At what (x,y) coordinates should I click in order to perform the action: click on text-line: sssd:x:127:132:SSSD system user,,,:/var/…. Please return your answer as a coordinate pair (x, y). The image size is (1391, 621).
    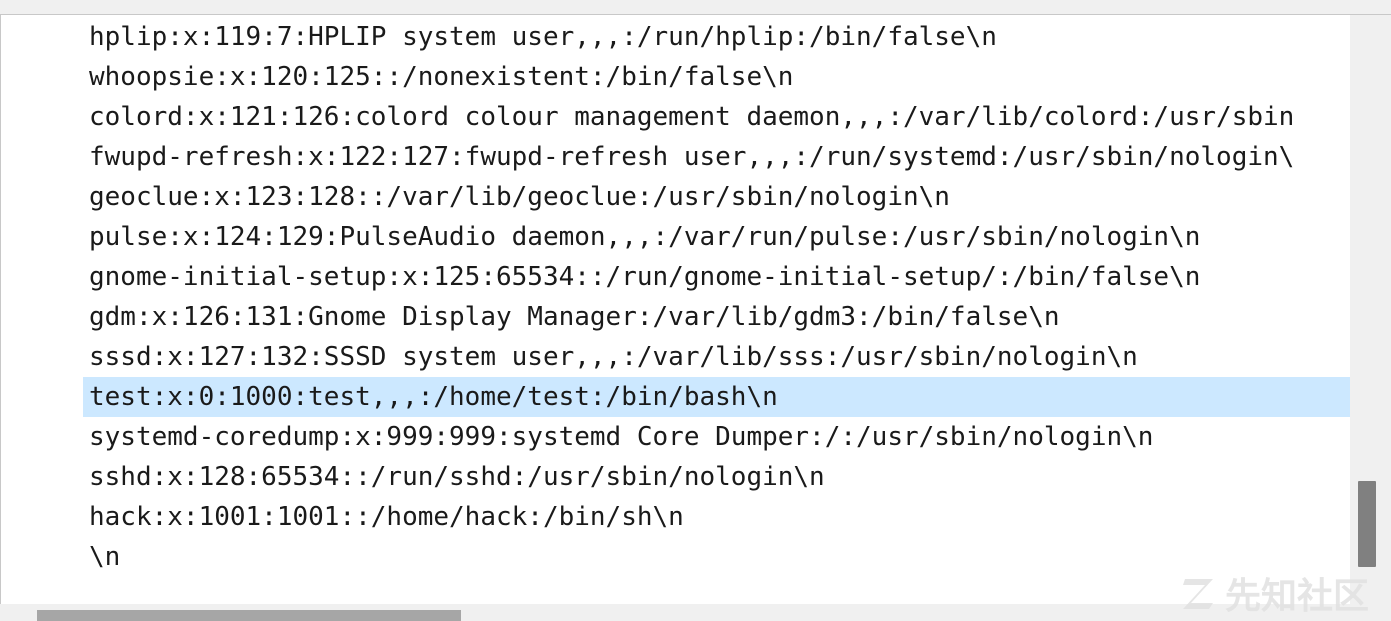
    Looking at the image, I should click on (676, 357).